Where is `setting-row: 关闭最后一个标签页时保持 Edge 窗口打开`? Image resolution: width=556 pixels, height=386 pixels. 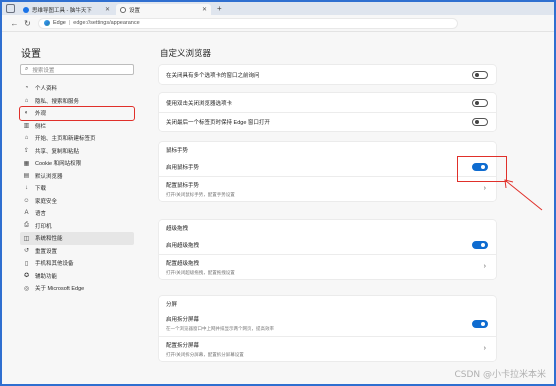
setting-row: 关闭最后一个标签页时保持 Edge 窗口打开 is located at coordinates (327, 121).